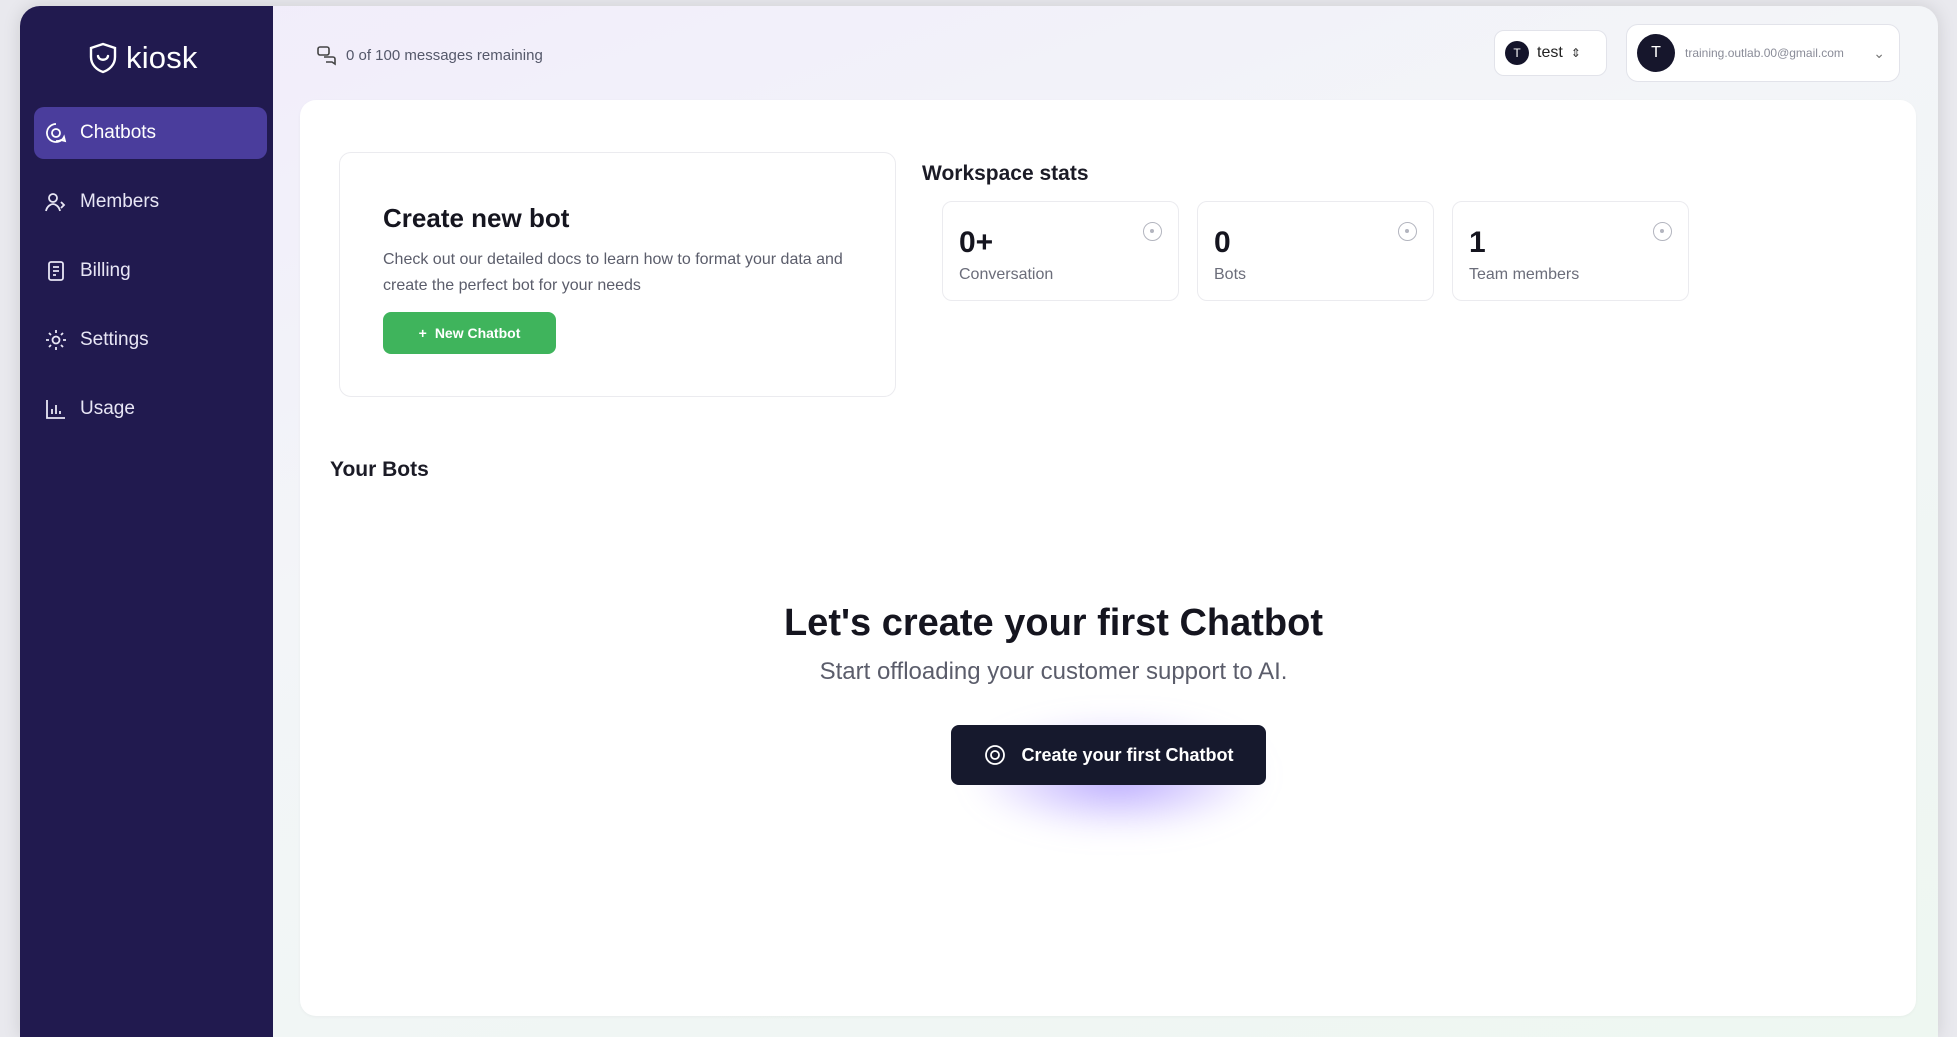 Image resolution: width=1957 pixels, height=1037 pixels. I want to click on brand-name: kiosk, so click(162, 57).